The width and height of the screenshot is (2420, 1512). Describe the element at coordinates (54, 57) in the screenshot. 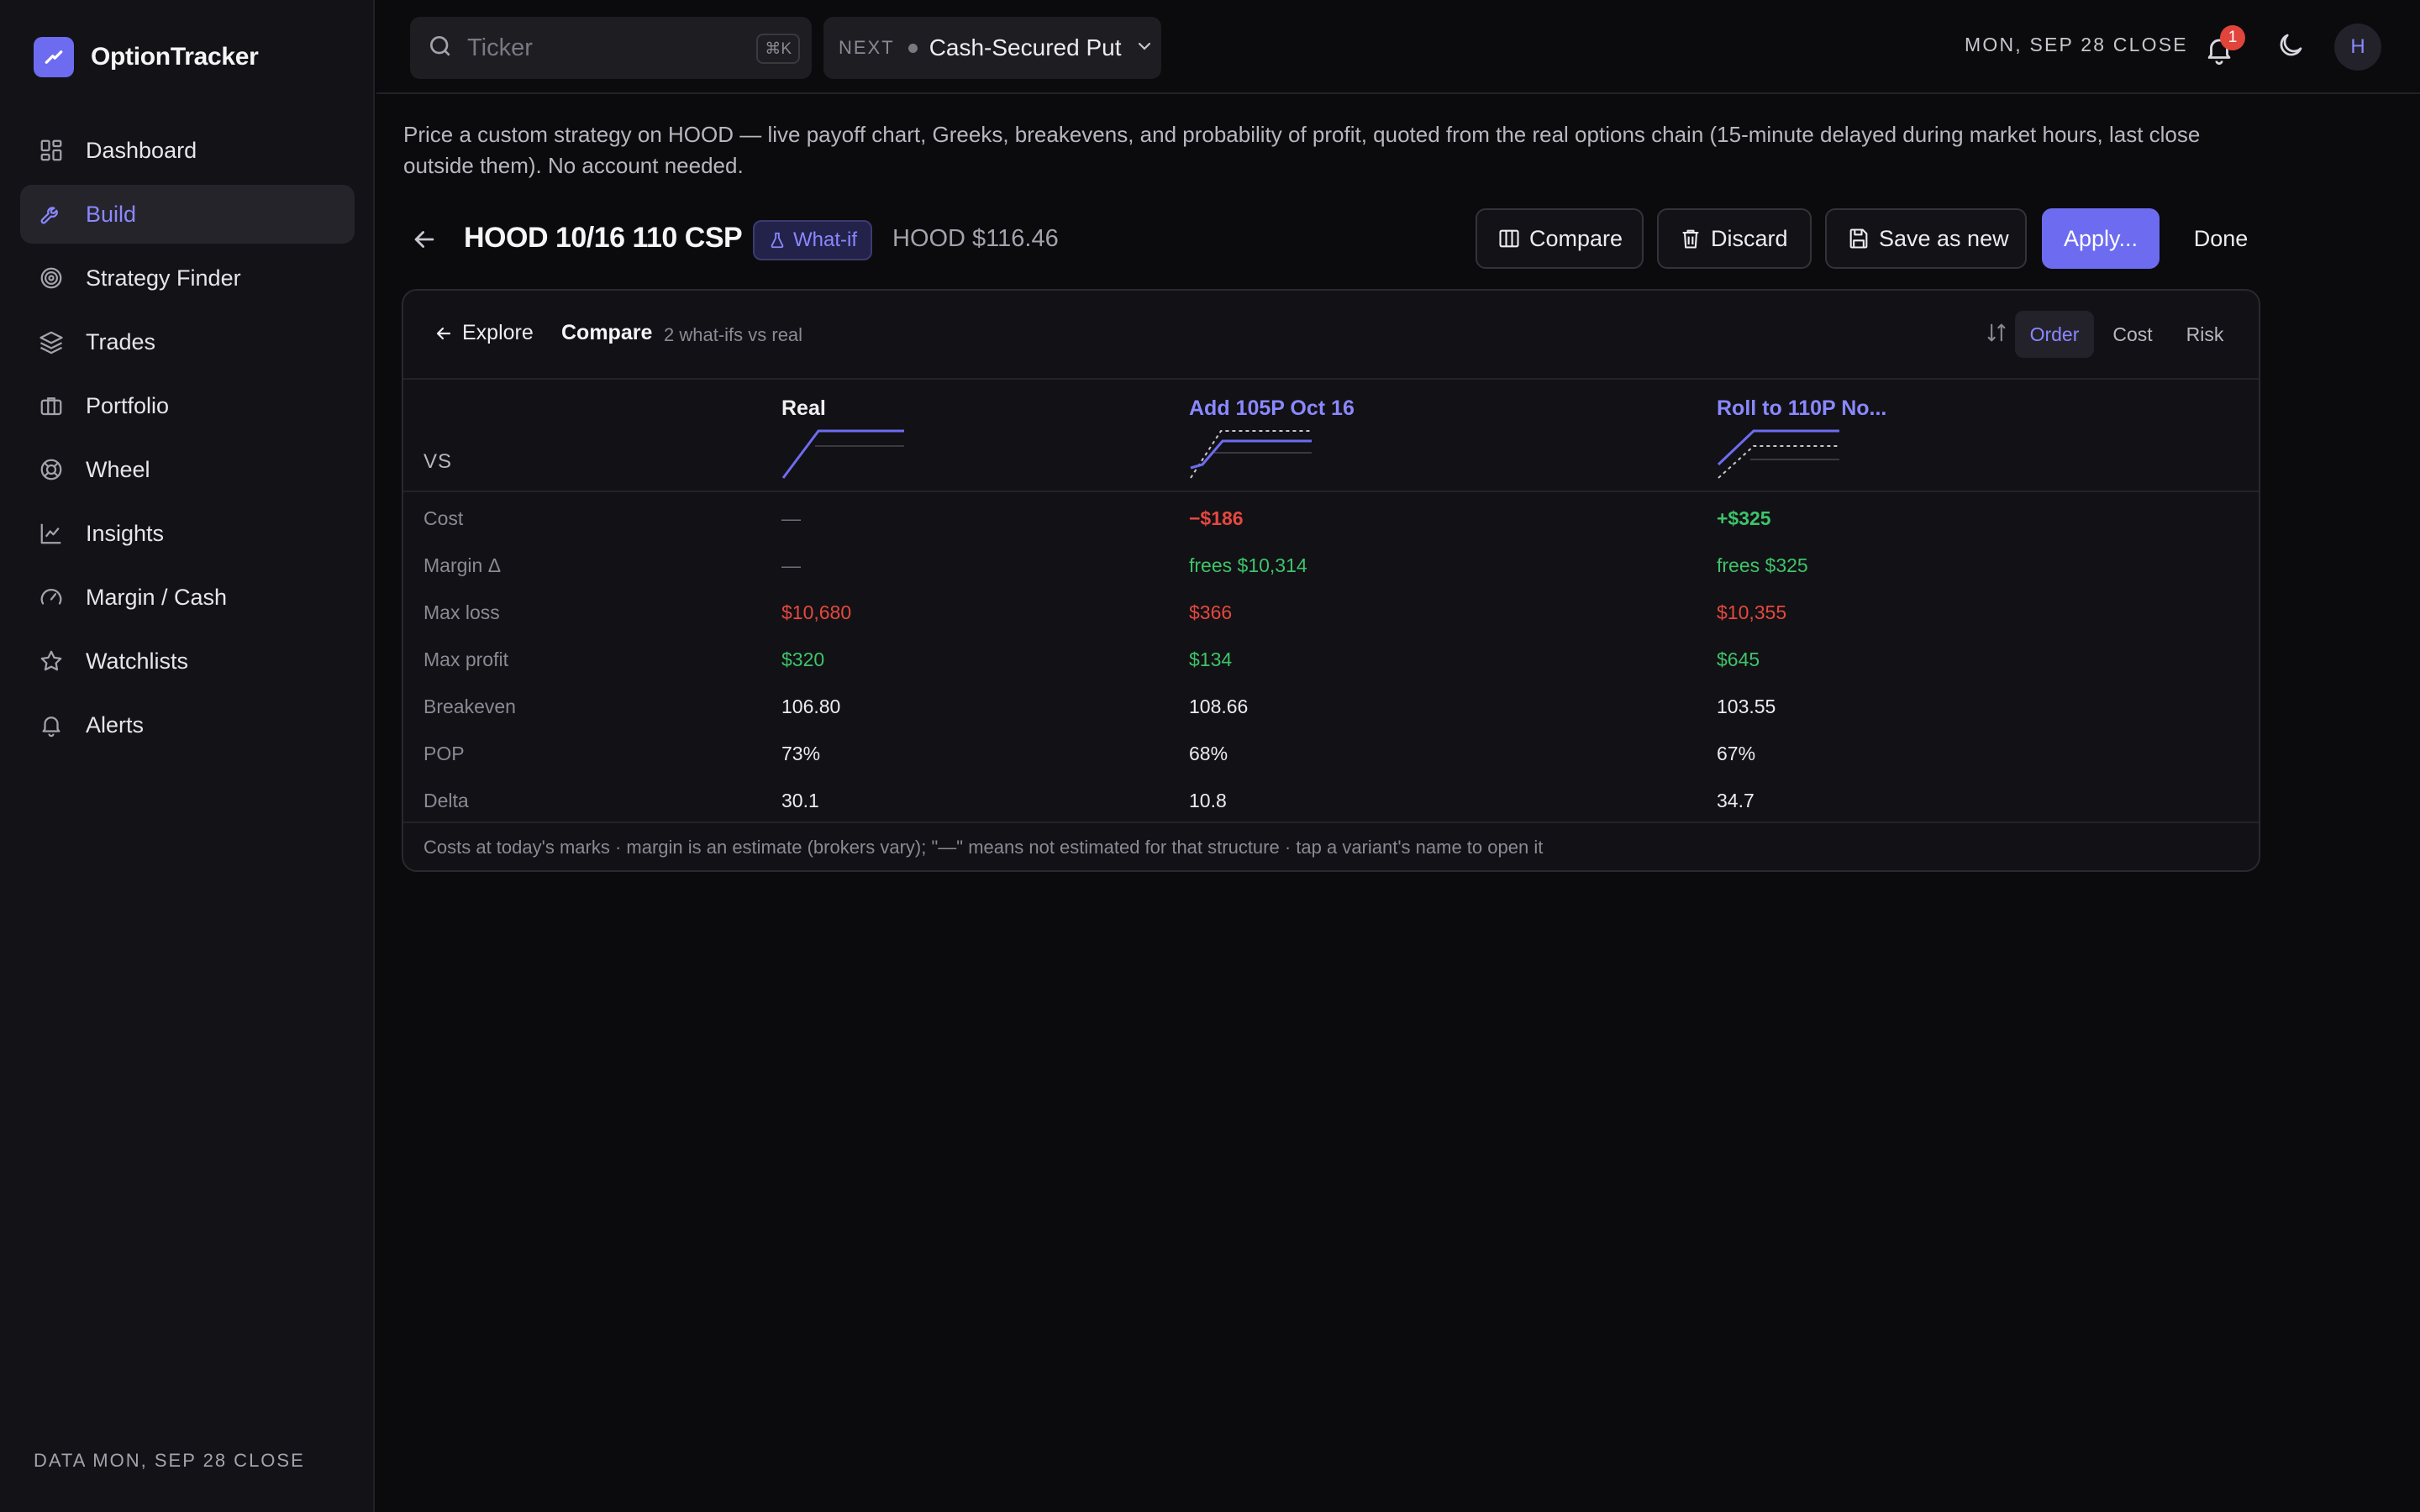

I see `app-logo-icon` at that location.